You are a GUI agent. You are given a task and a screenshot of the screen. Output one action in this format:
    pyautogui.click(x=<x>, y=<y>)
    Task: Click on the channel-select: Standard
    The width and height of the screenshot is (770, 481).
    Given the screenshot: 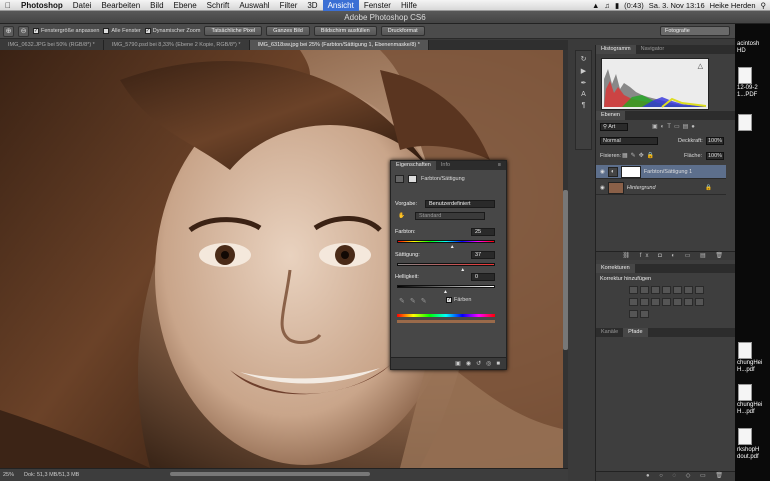 What is the action you would take?
    pyautogui.click(x=450, y=216)
    